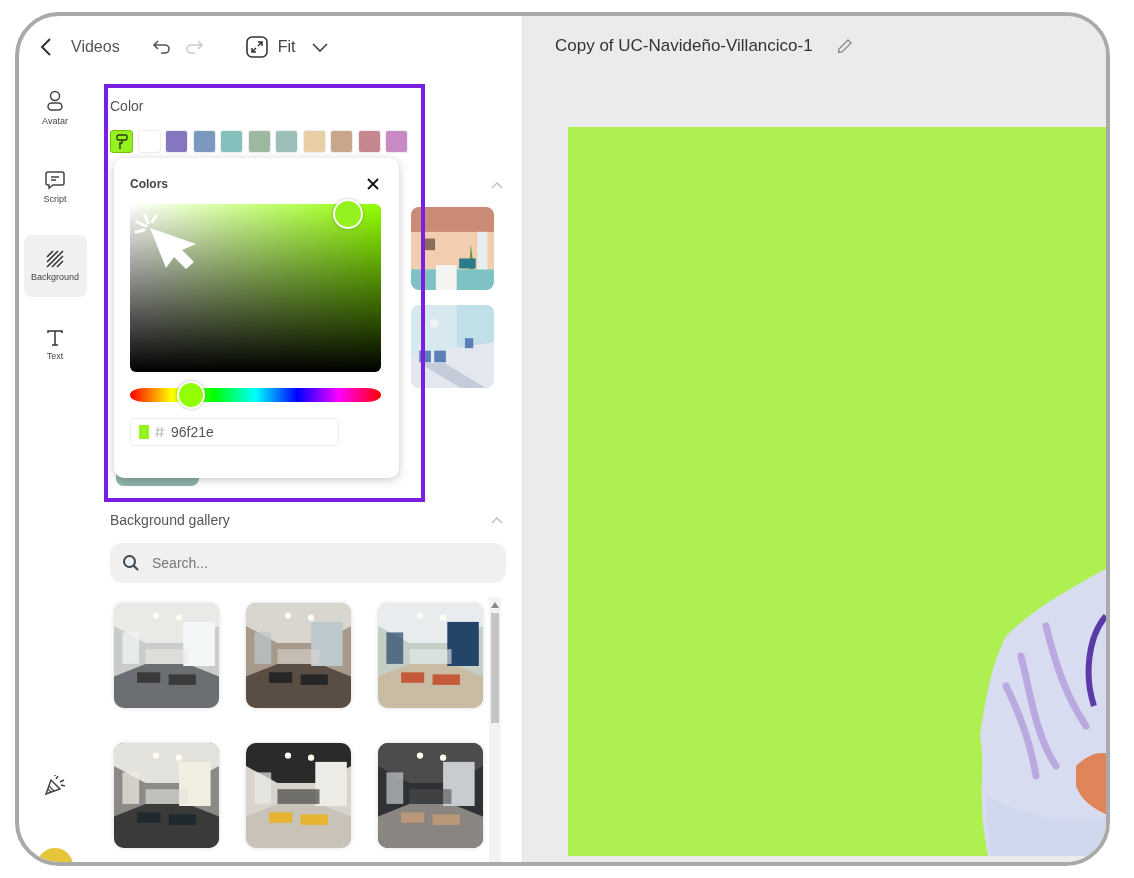  What do you see at coordinates (373, 184) in the screenshot?
I see `close-button` at bounding box center [373, 184].